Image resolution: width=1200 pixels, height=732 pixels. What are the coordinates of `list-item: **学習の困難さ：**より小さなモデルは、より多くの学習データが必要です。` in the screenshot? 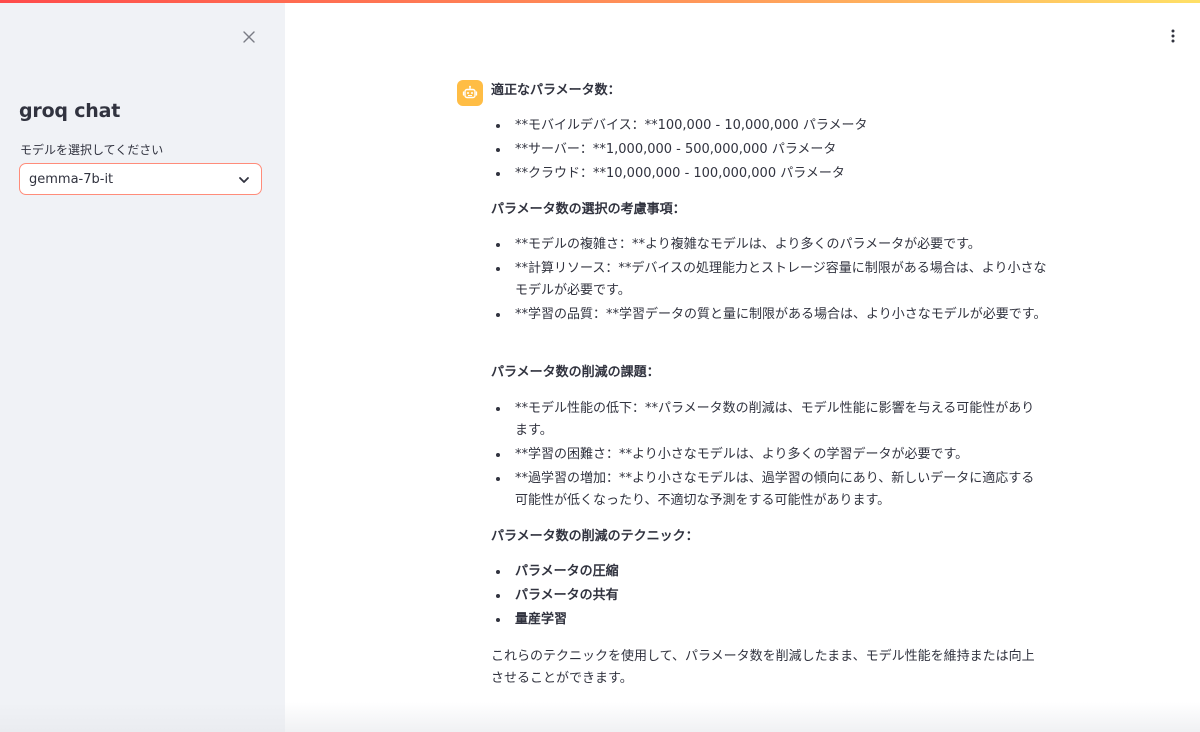 It's located at (769, 455).